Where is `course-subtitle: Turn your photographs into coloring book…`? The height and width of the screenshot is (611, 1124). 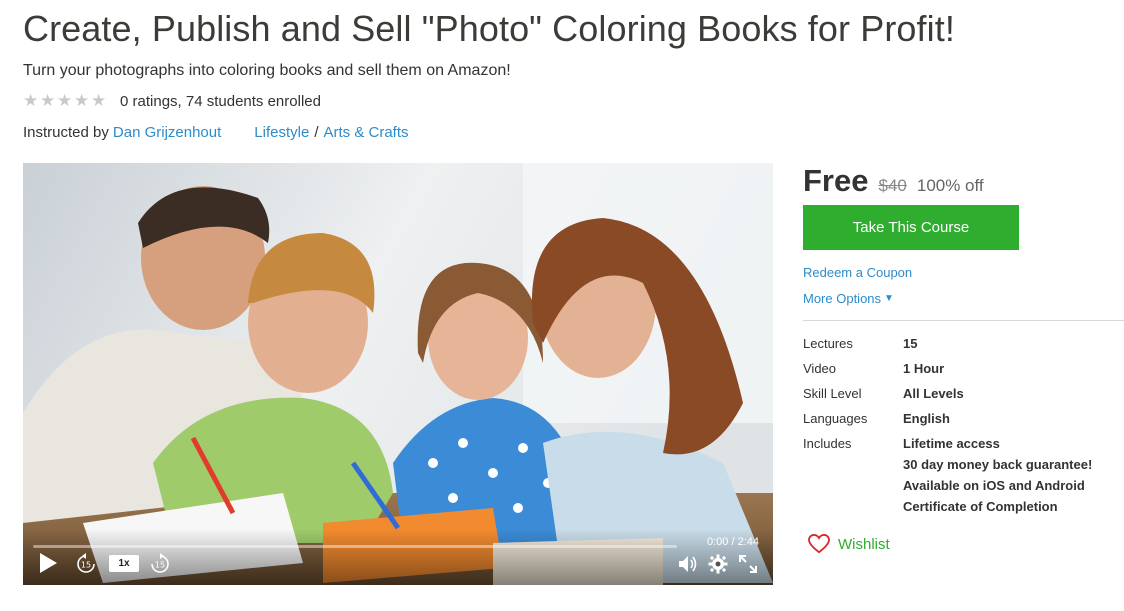
course-subtitle: Turn your photographs into coloring book… is located at coordinates (267, 70).